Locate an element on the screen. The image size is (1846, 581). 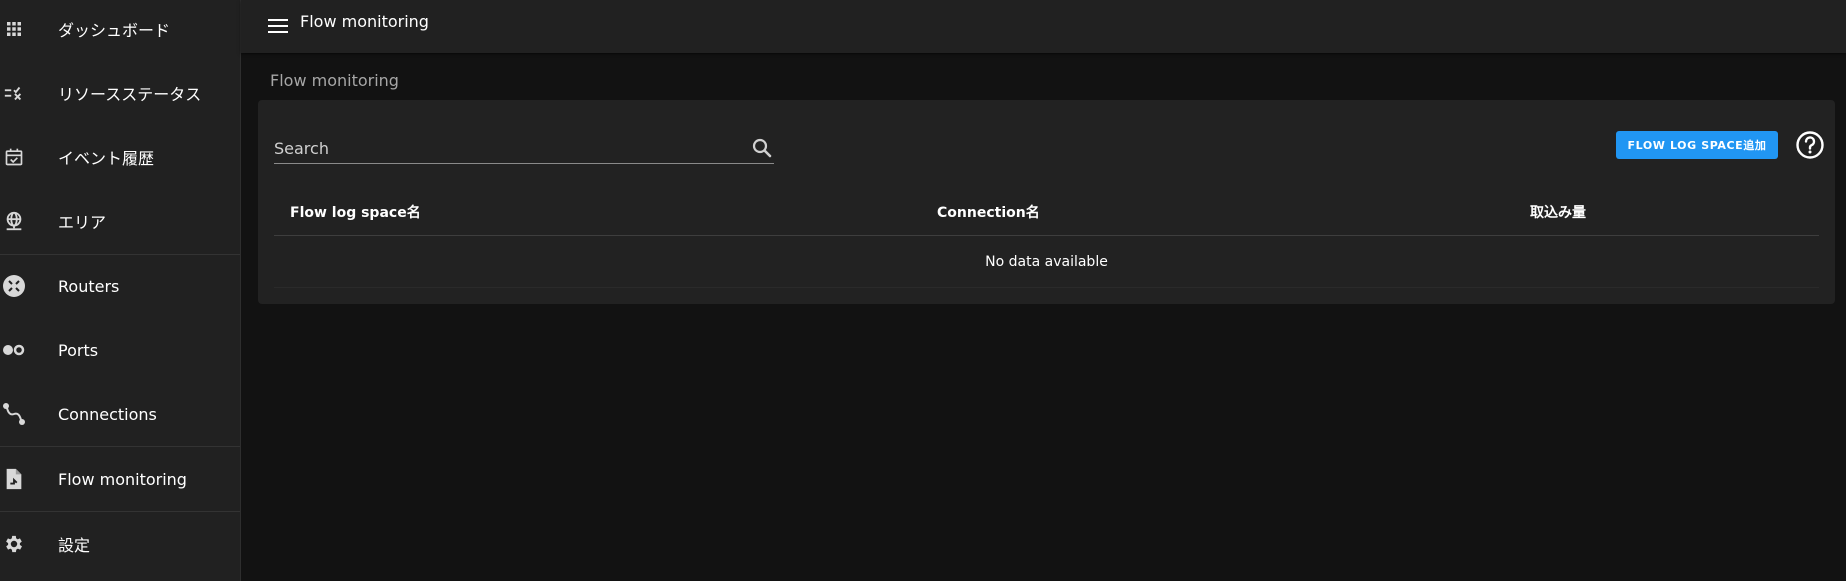
help-button is located at coordinates (1810, 145).